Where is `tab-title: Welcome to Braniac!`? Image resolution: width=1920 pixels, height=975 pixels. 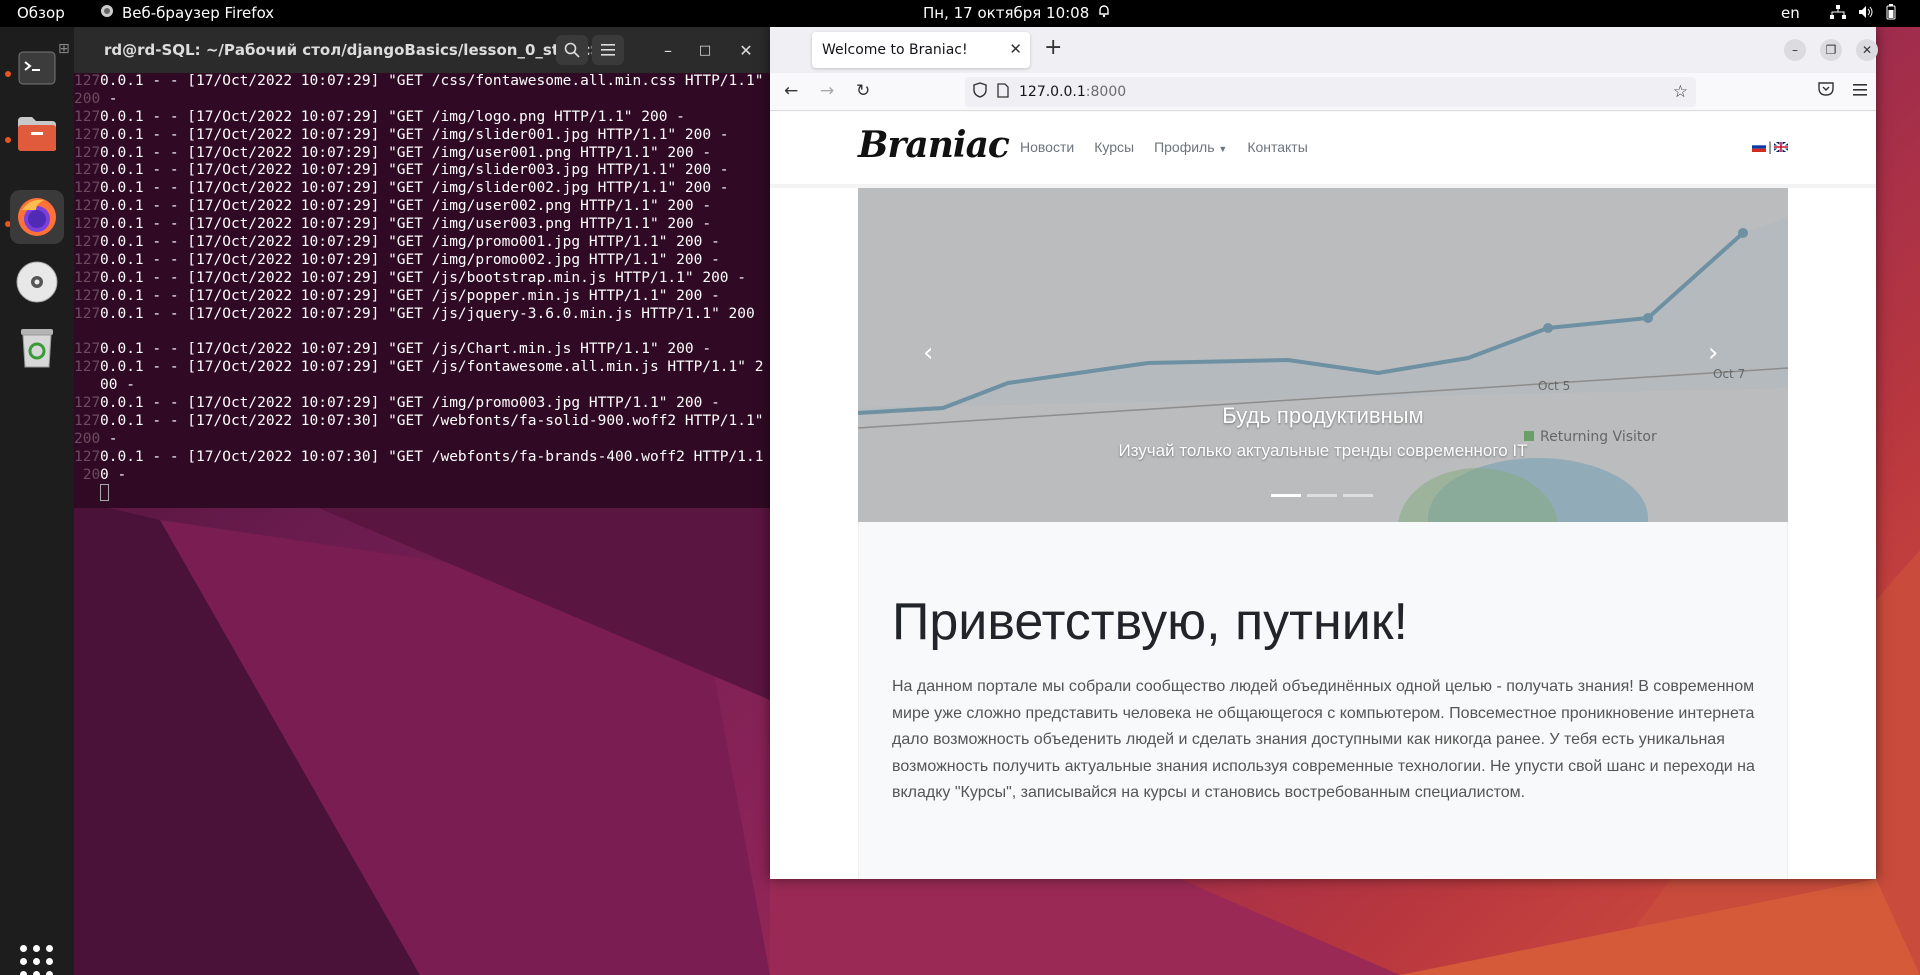 tab-title: Welcome to Braniac! is located at coordinates (895, 50).